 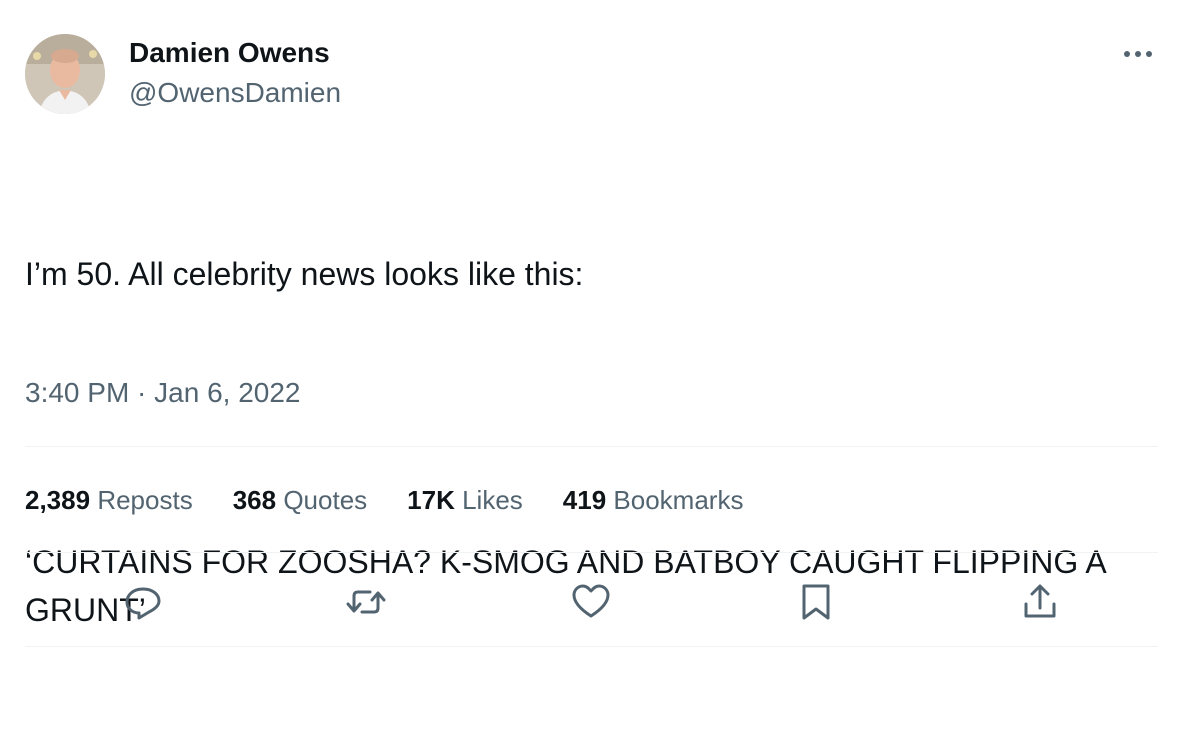 I want to click on timestamp: 3:40 PM · Jan 6, 2022, so click(x=163, y=393).